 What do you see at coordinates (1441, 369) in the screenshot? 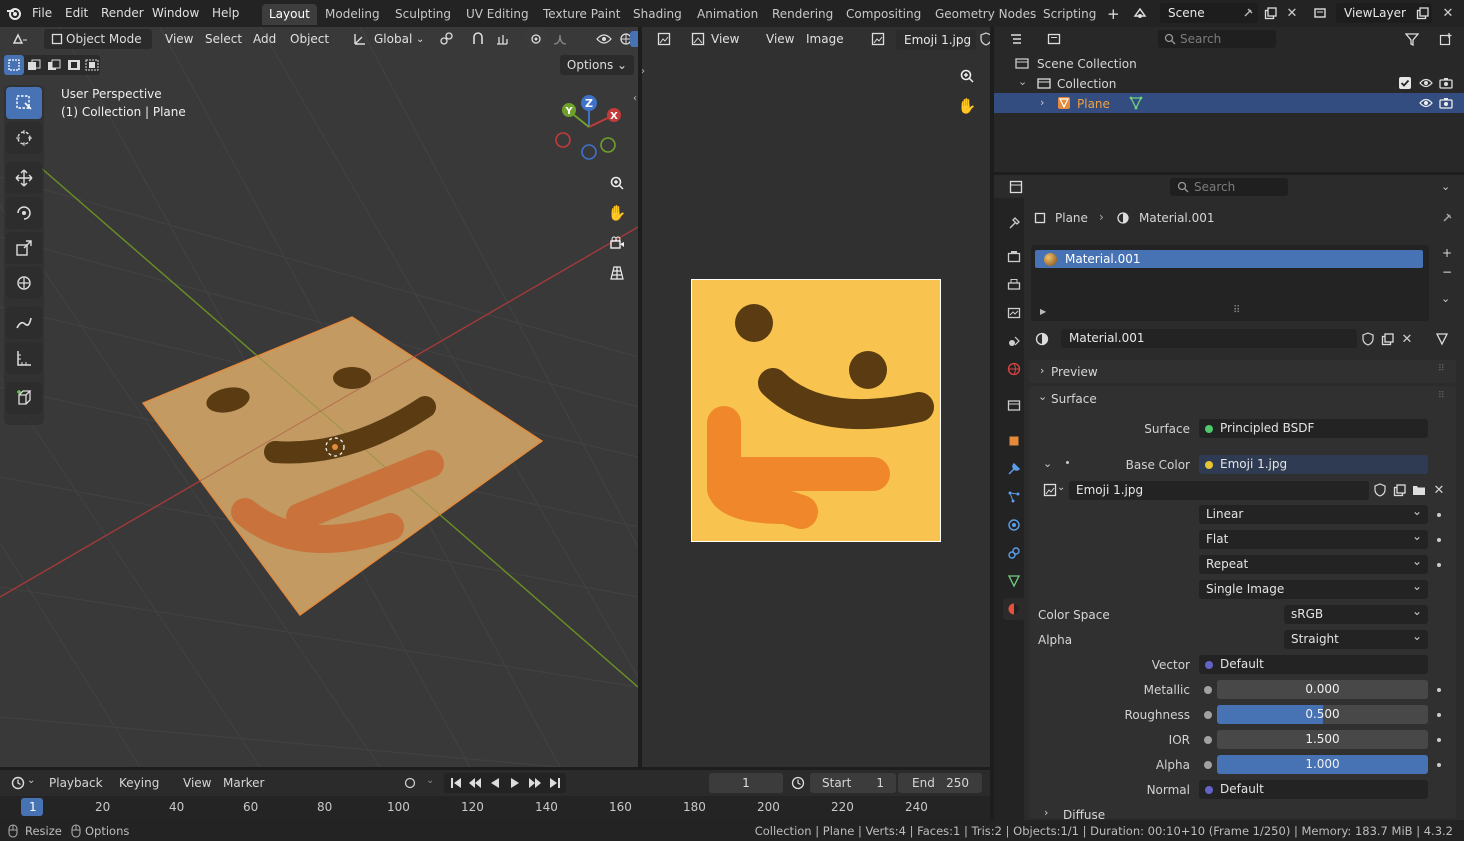
I see `preview-drag-handle: ⠿` at bounding box center [1441, 369].